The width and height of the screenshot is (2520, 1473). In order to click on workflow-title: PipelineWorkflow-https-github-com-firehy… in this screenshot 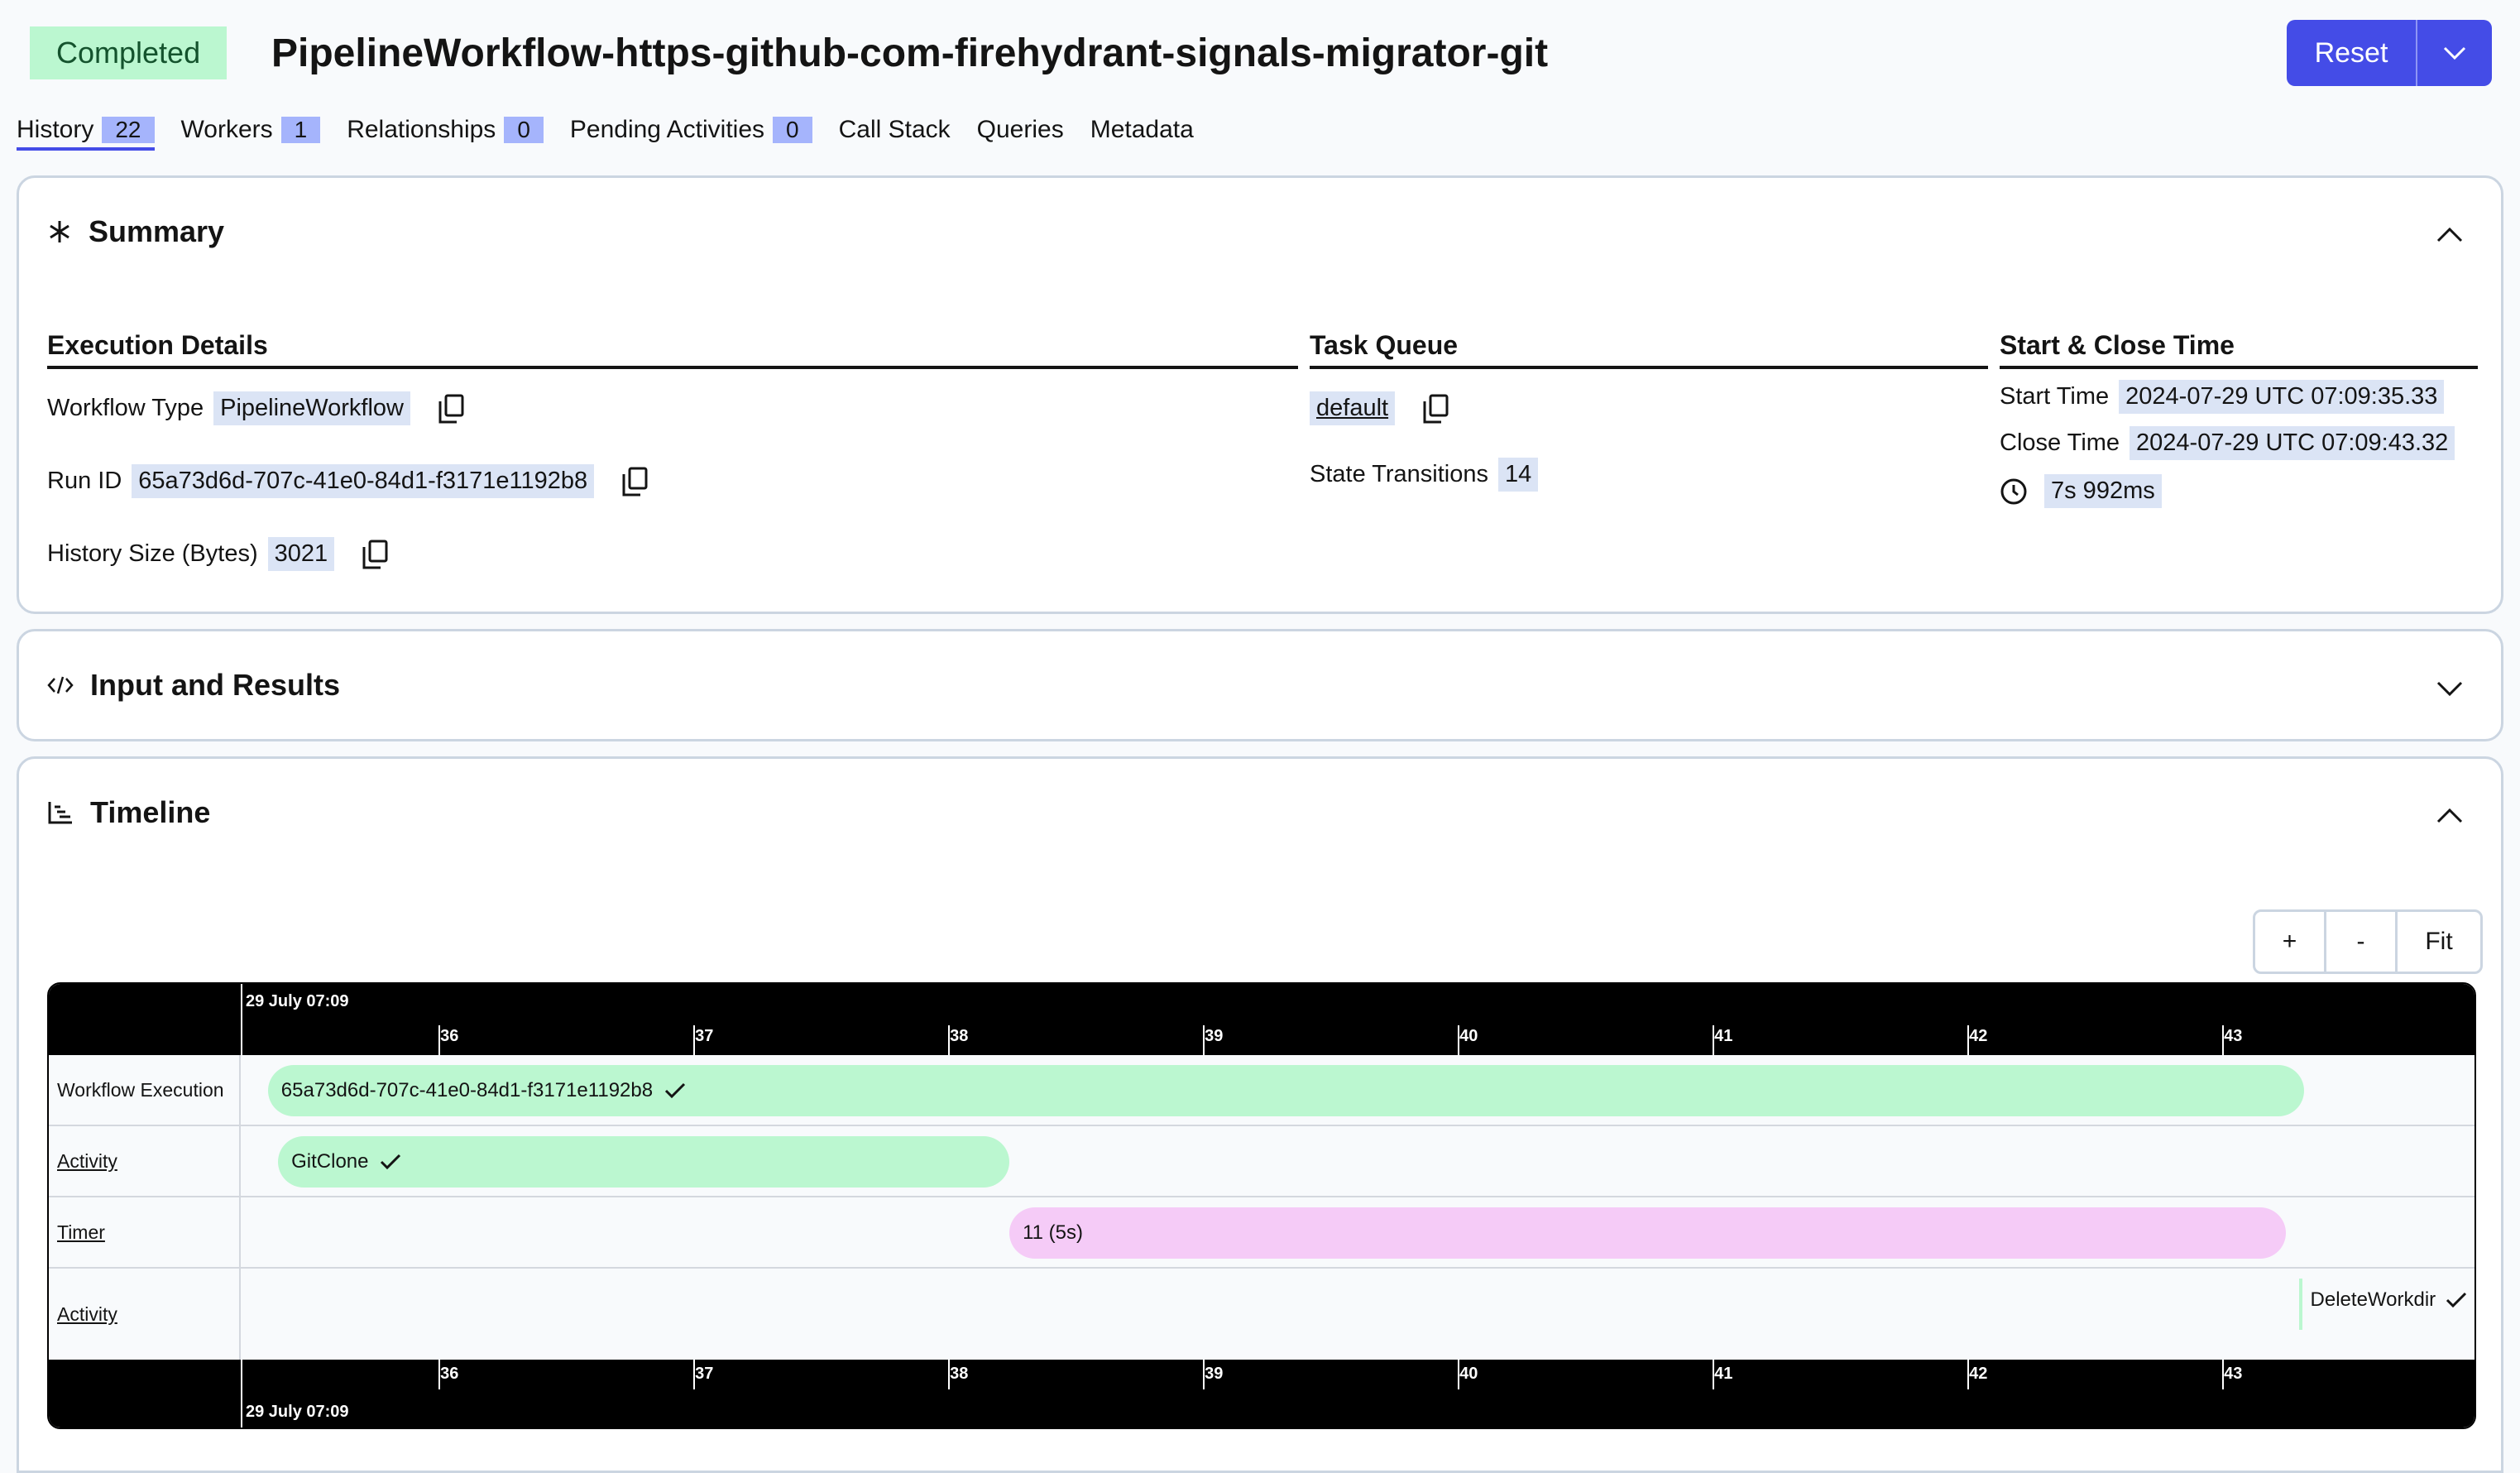, I will do `click(910, 53)`.